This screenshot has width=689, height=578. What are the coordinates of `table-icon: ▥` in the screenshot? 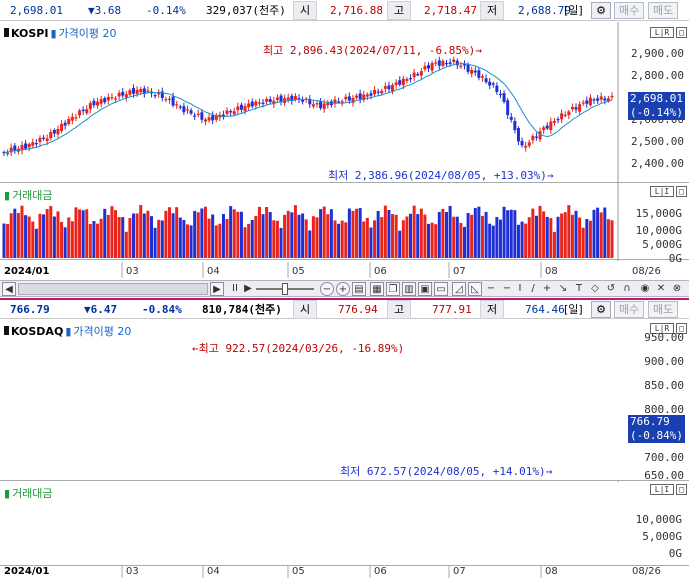 It's located at (409, 289).